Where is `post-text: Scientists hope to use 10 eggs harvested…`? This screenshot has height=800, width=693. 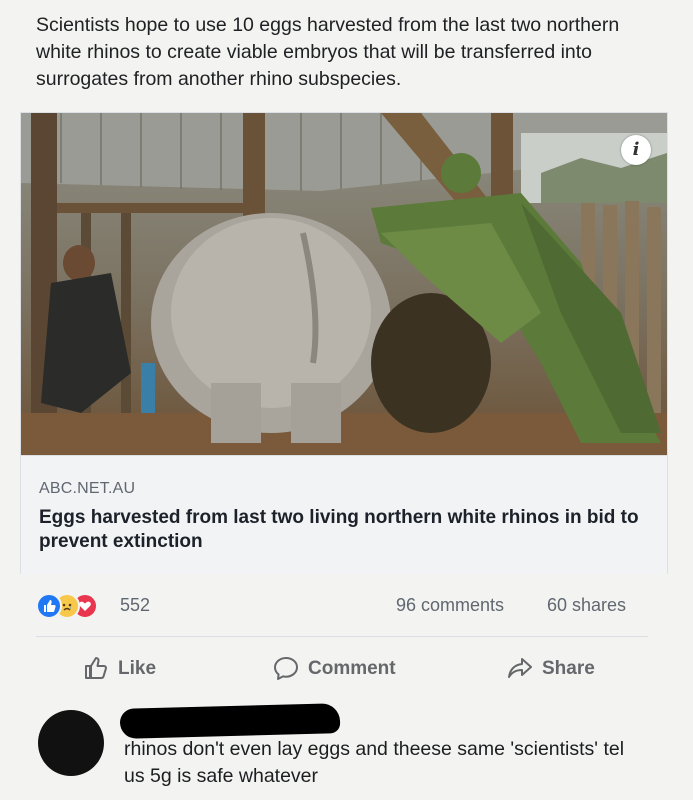
post-text: Scientists hope to use 10 eggs harvested… is located at coordinates (328, 52).